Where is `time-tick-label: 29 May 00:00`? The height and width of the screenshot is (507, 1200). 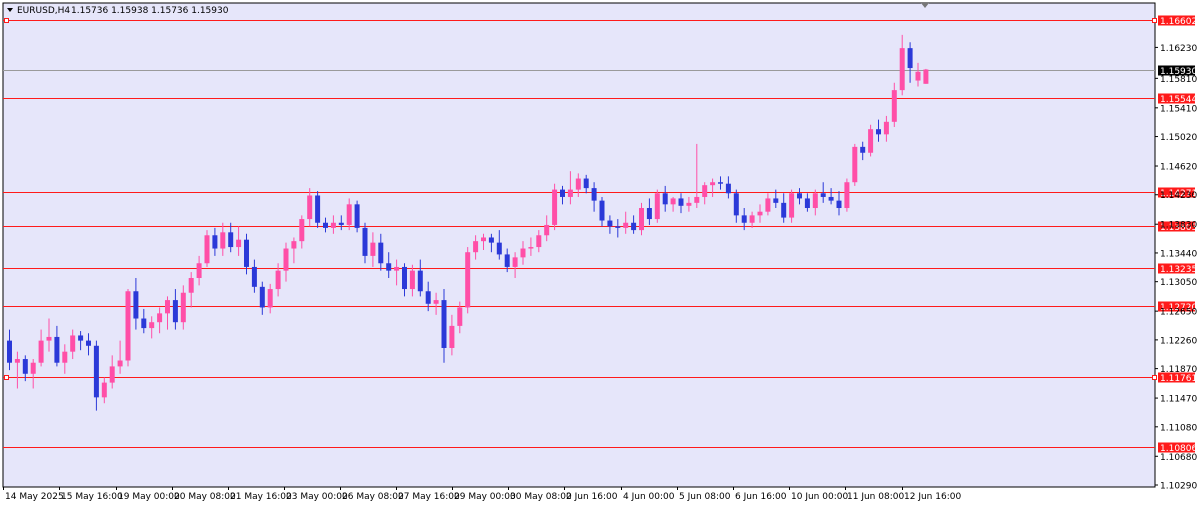 time-tick-label: 29 May 00:00 is located at coordinates (485, 497).